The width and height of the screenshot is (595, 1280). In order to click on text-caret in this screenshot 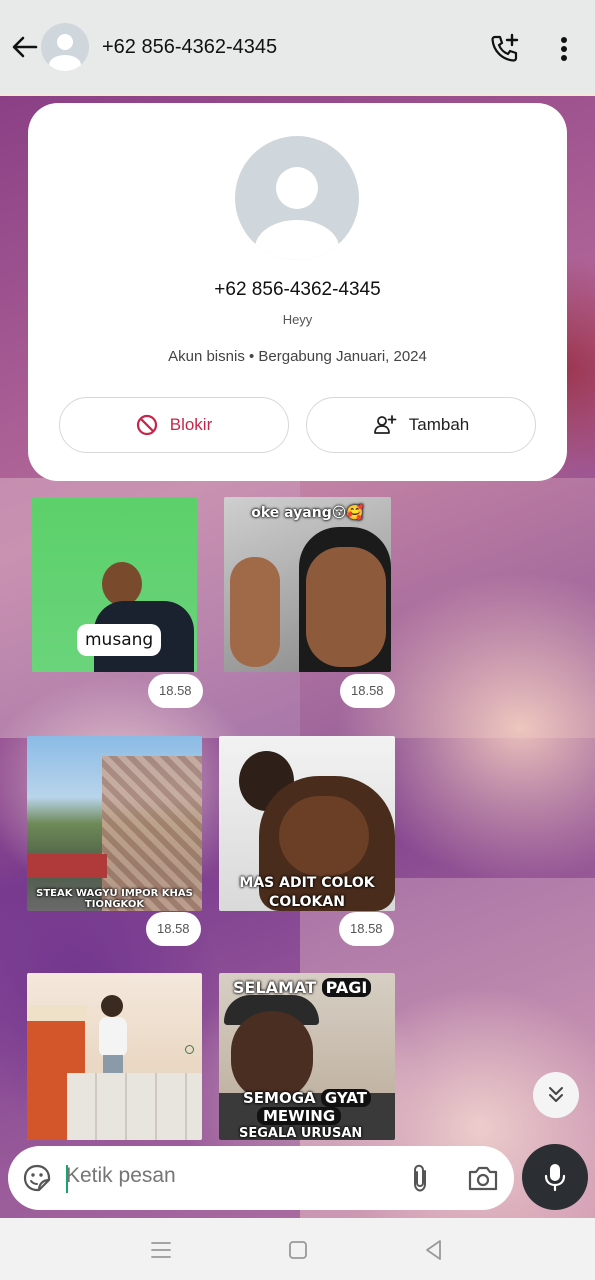, I will do `click(67, 1179)`.